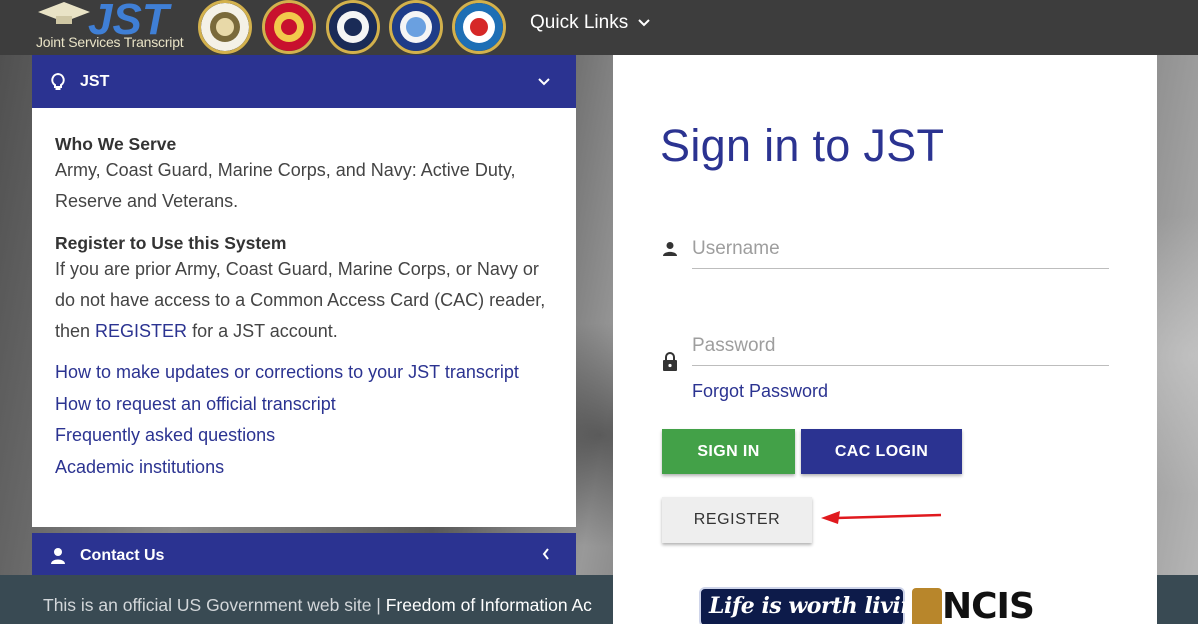 Image resolution: width=1198 pixels, height=624 pixels. Describe the element at coordinates (141, 331) in the screenshot. I see `register-link: REGISTER` at that location.